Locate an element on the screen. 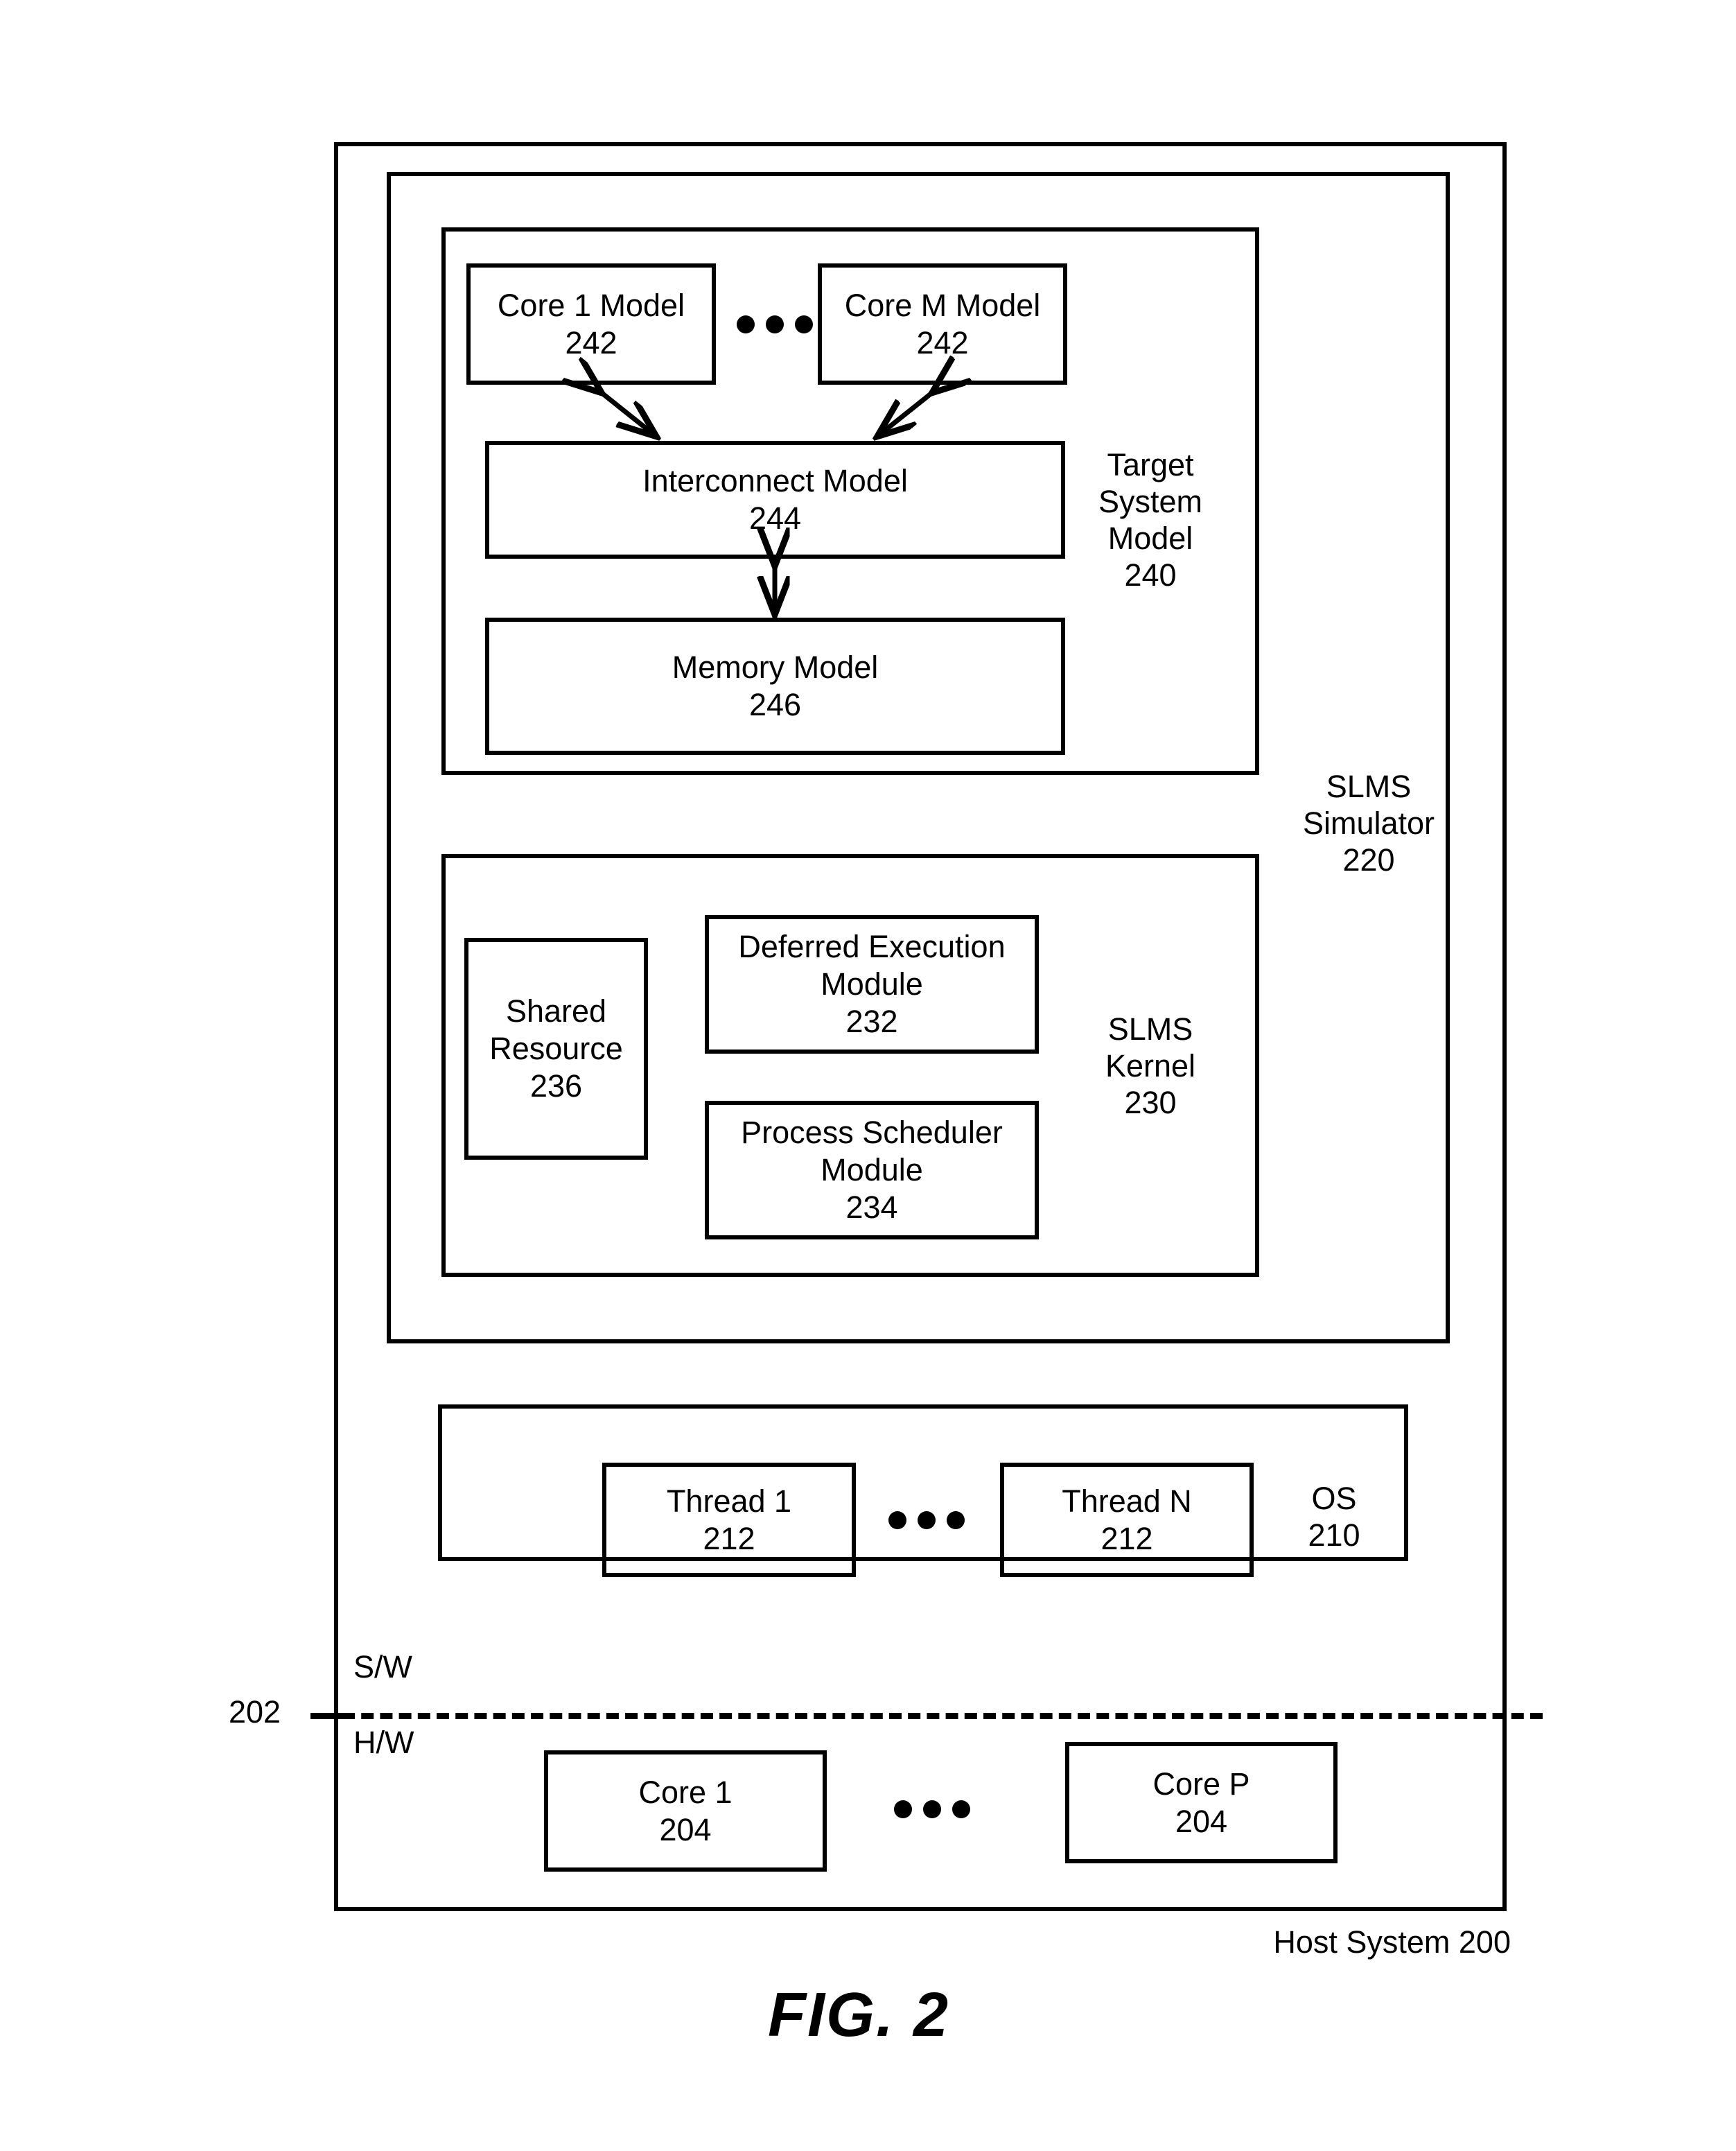 Image resolution: width=1736 pixels, height=2151 pixels. boundary-ref-202: 202 is located at coordinates (255, 1712).